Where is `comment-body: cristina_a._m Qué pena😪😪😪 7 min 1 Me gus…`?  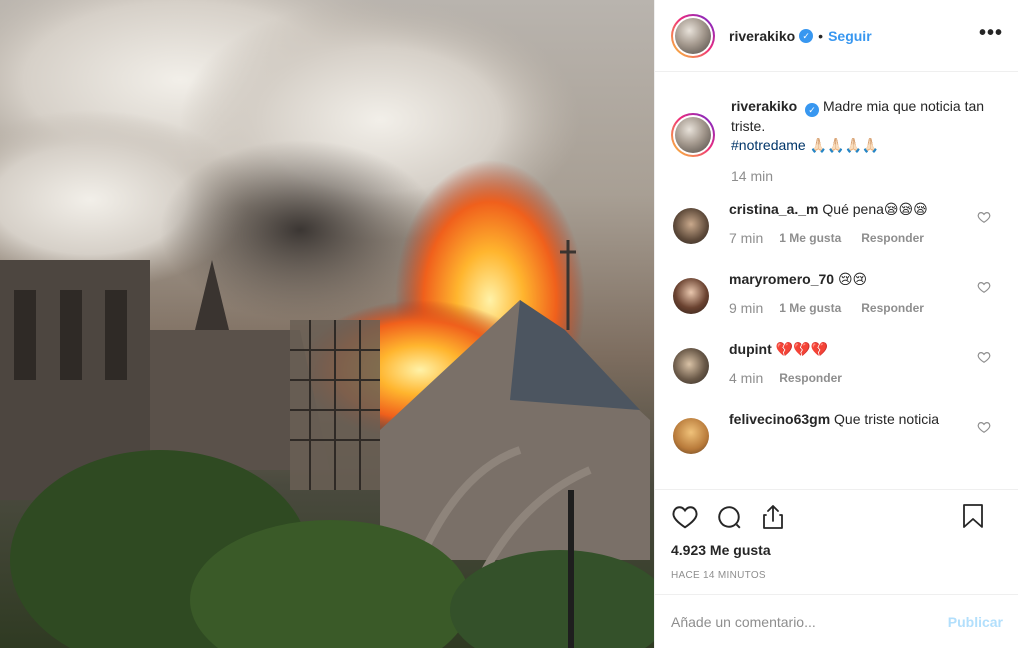 comment-body: cristina_a._m Qué pena😪😪😪 7 min 1 Me gus… is located at coordinates (847, 224).